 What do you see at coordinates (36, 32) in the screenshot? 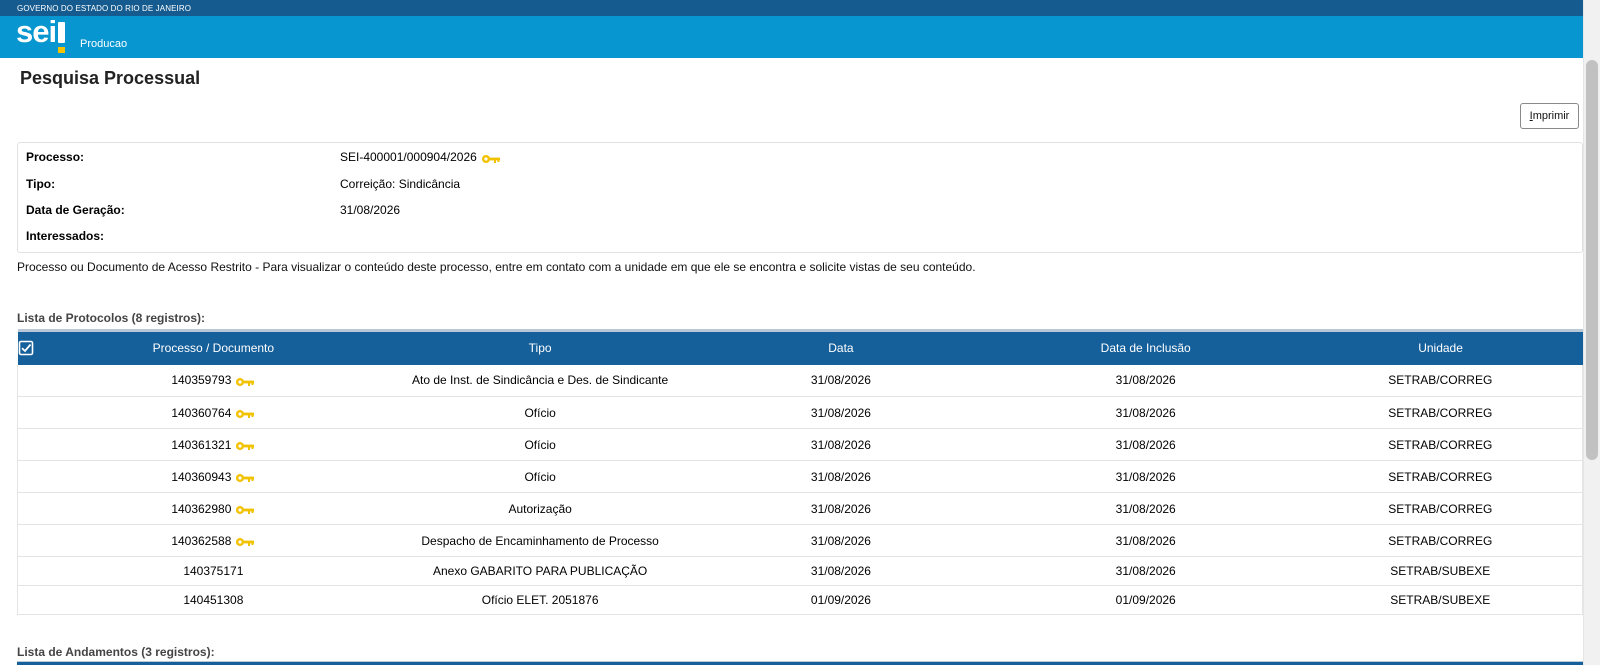
I see `sei-logo: sei` at bounding box center [36, 32].